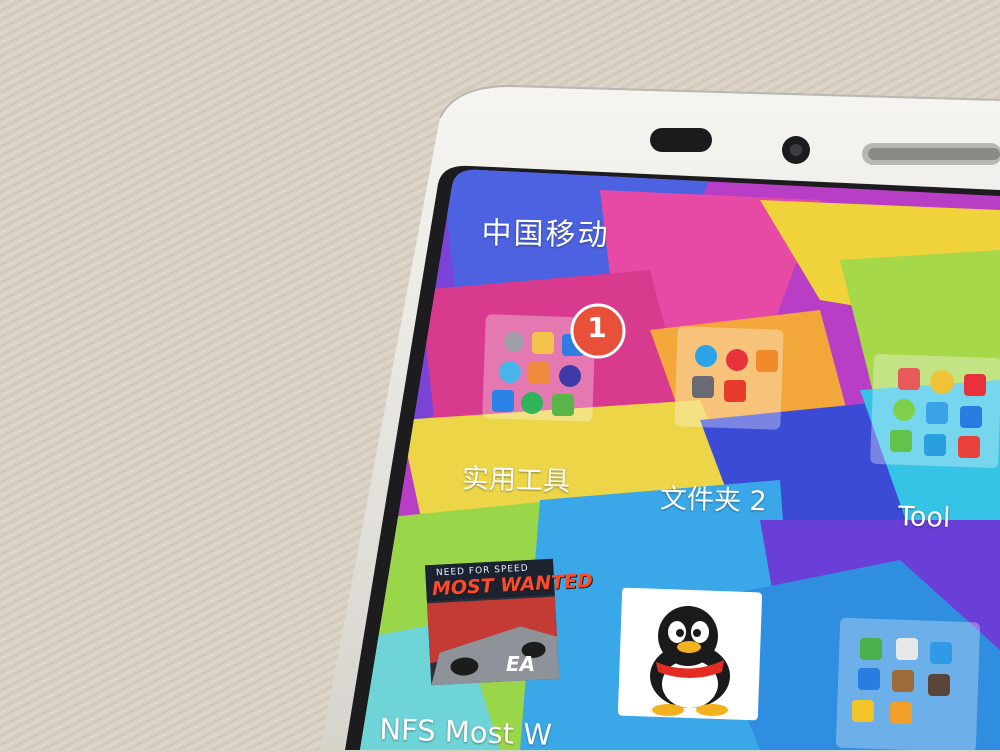 This screenshot has height=752, width=1000. I want to click on folder-utilities-apps, so click(538, 374).